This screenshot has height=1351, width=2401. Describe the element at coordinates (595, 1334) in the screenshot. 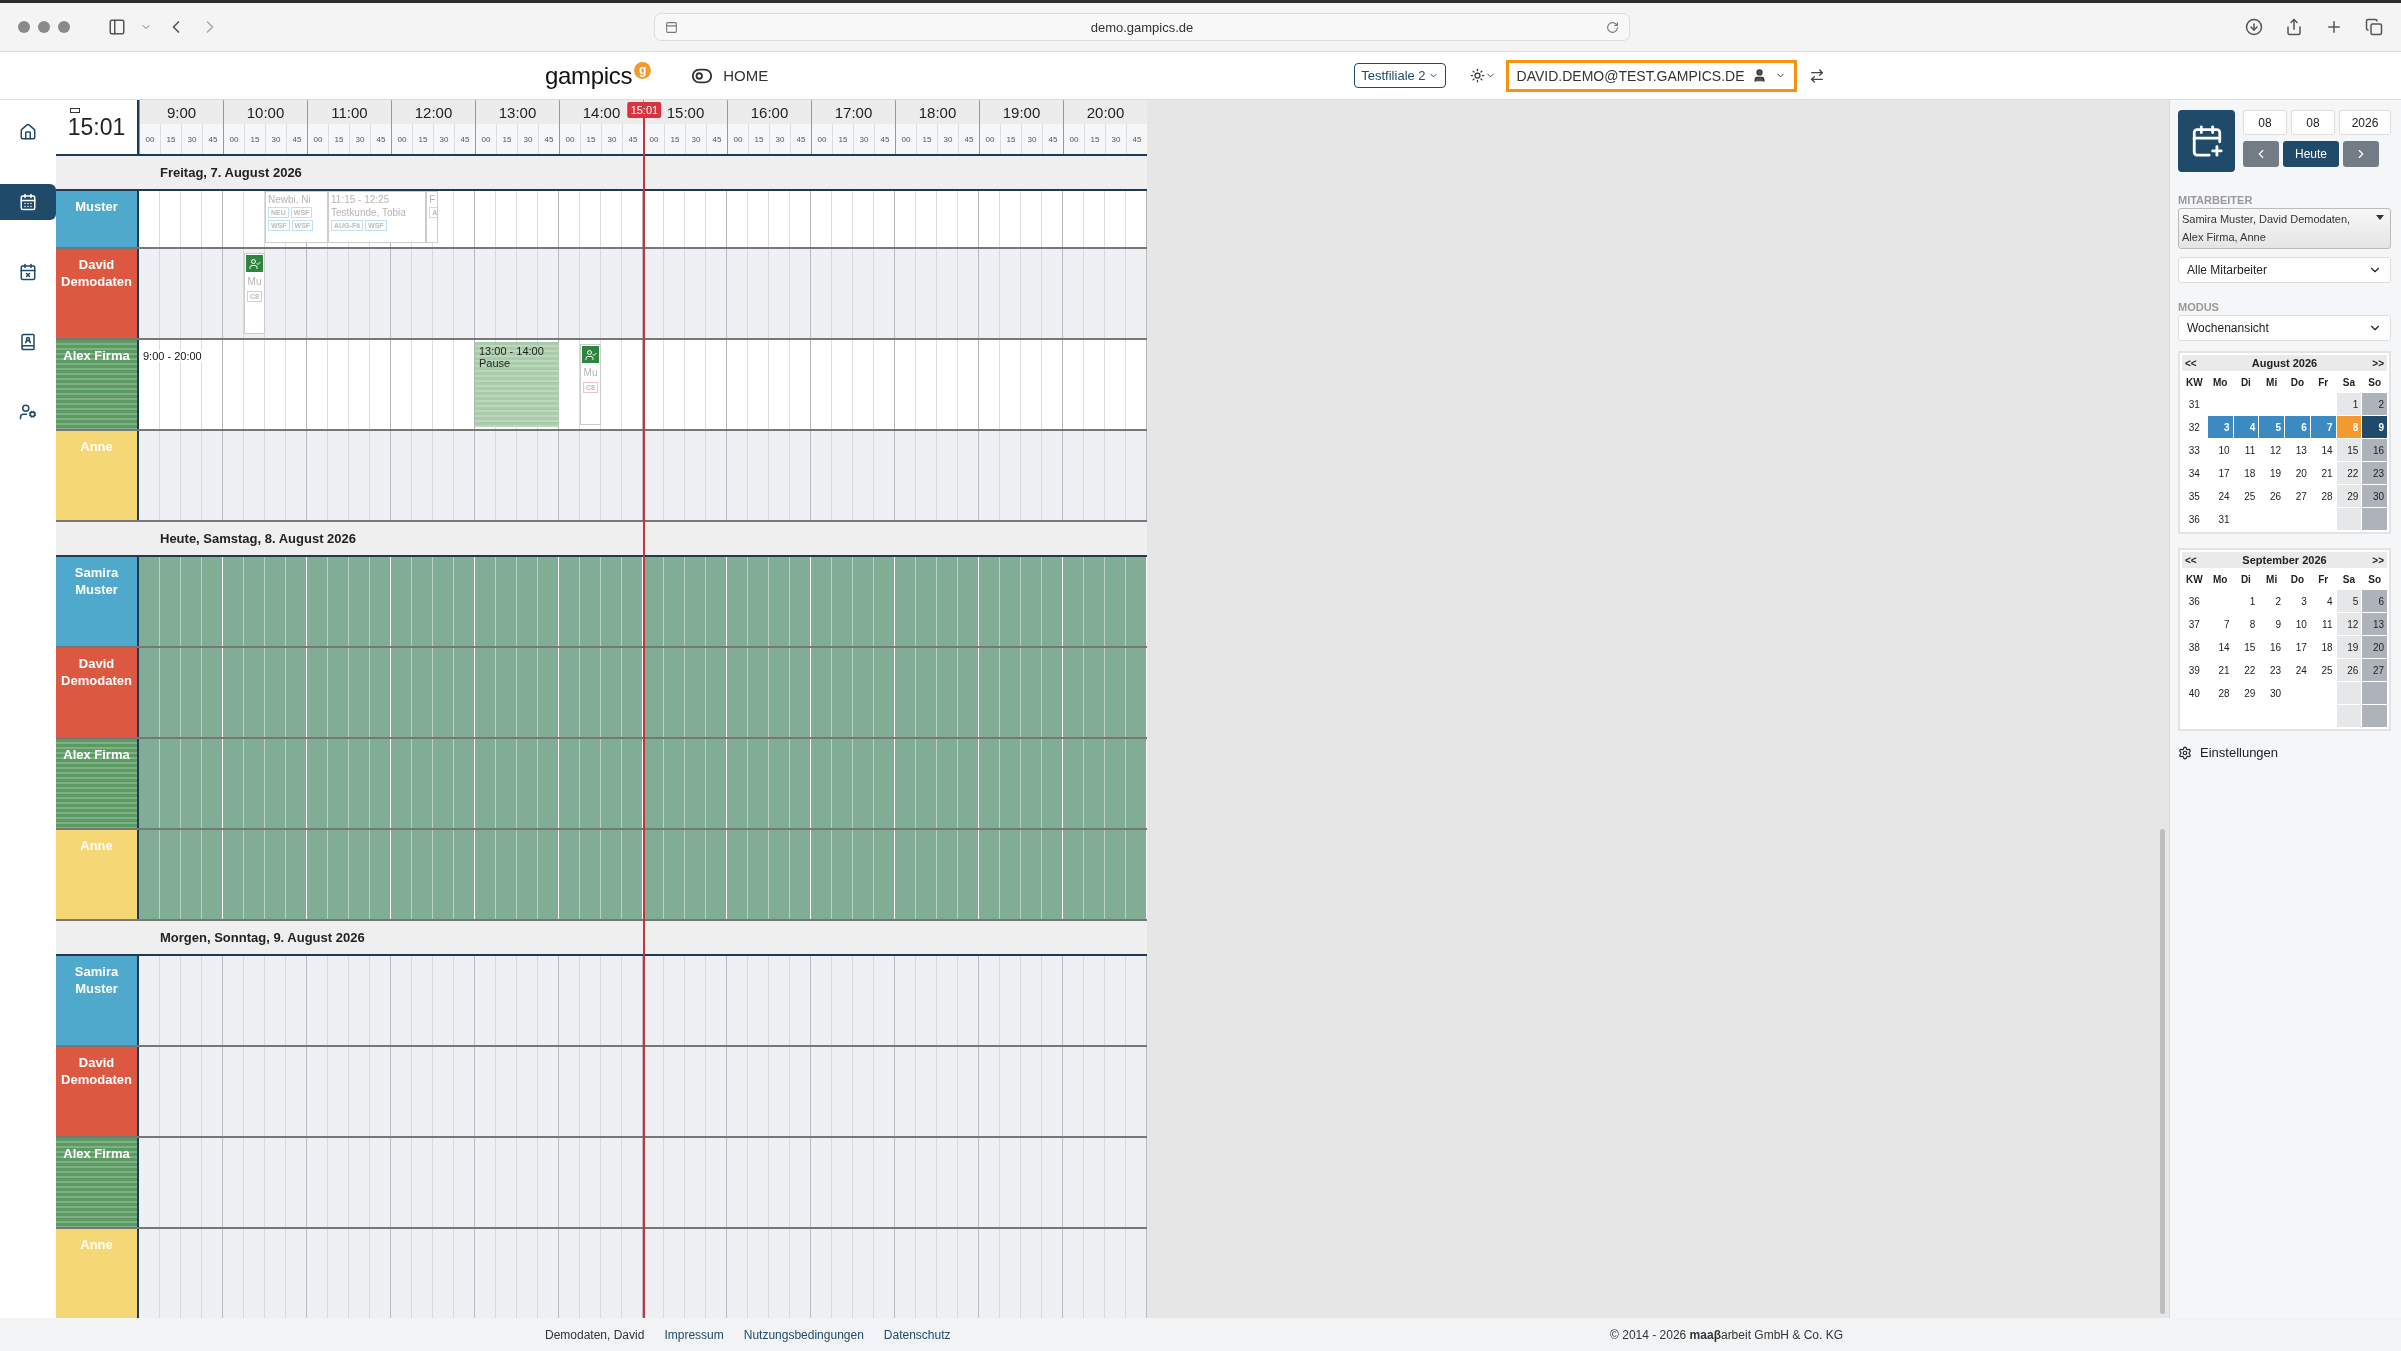

I see `footer-user: Demodaten, David` at that location.